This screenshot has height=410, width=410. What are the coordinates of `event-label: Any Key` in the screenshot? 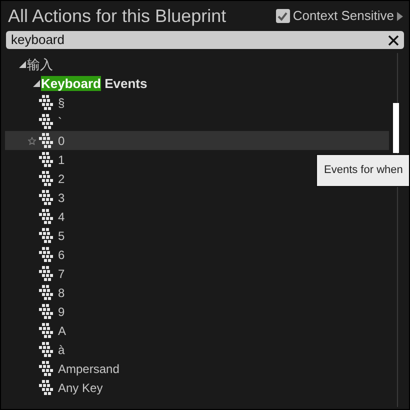 It's located at (80, 387).